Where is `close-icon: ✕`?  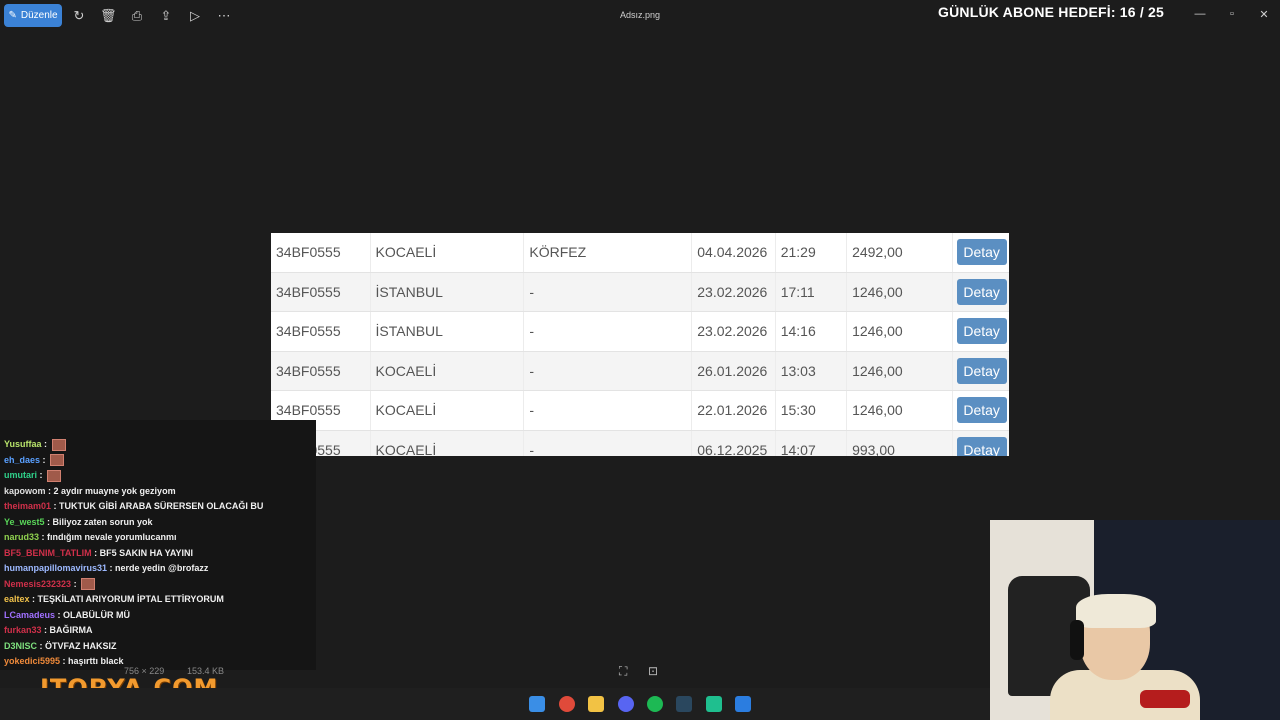
close-icon: ✕ is located at coordinates (1264, 14).